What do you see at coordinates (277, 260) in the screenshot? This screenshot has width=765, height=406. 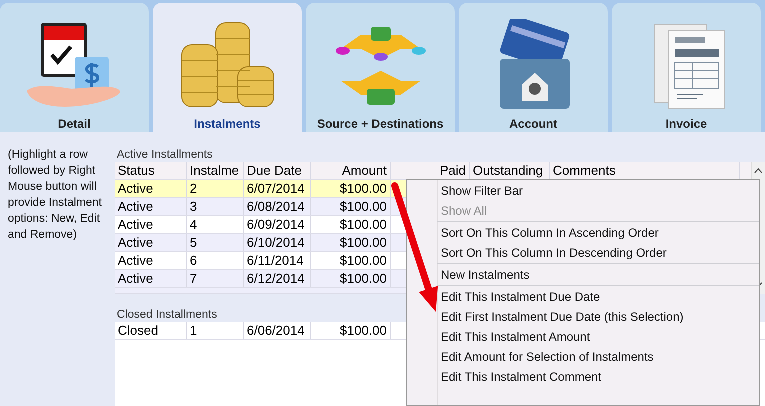 I see `table-cell: 6/11/2014` at bounding box center [277, 260].